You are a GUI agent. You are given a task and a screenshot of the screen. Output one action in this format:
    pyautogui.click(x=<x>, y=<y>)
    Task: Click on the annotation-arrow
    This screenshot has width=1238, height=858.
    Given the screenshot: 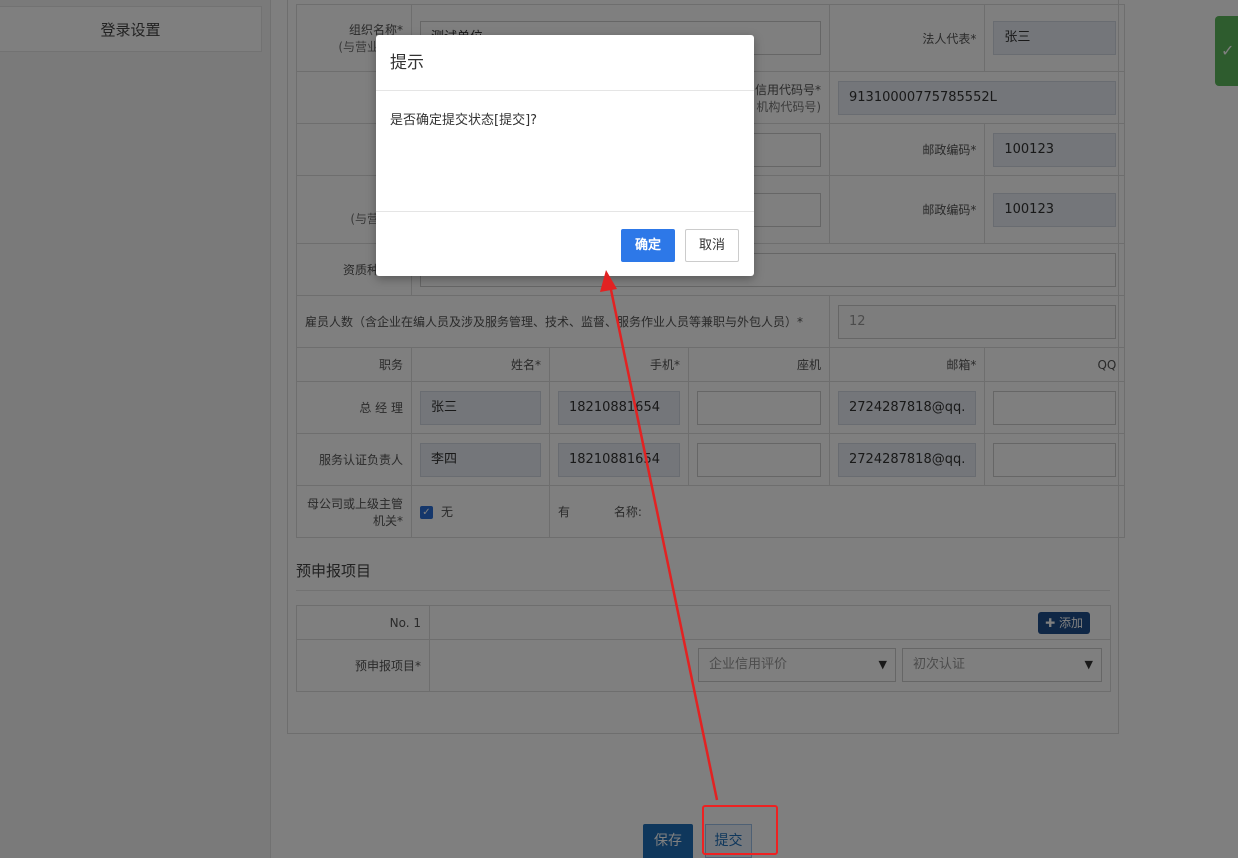 What is the action you would take?
    pyautogui.click(x=659, y=535)
    